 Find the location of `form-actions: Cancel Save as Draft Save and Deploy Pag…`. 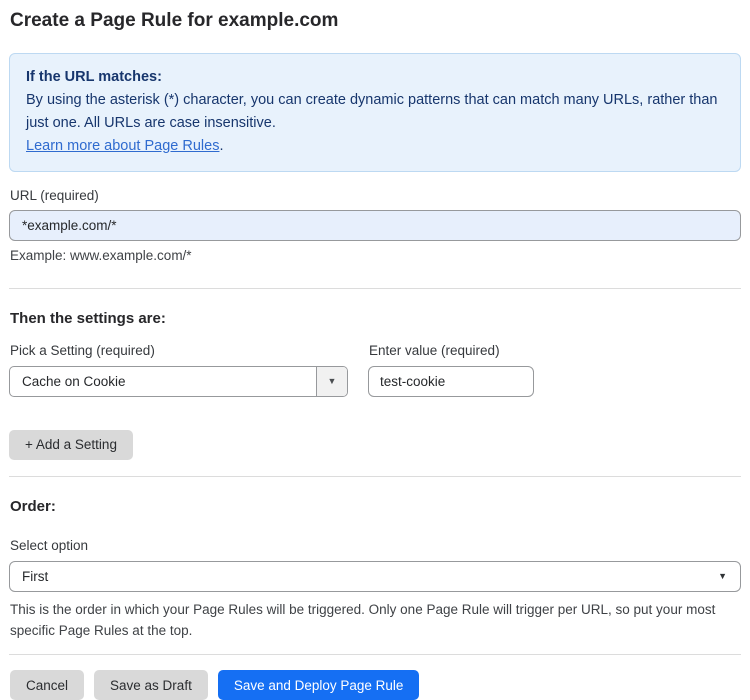

form-actions: Cancel Save as Draft Save and Deploy Pag… is located at coordinates (375, 685).